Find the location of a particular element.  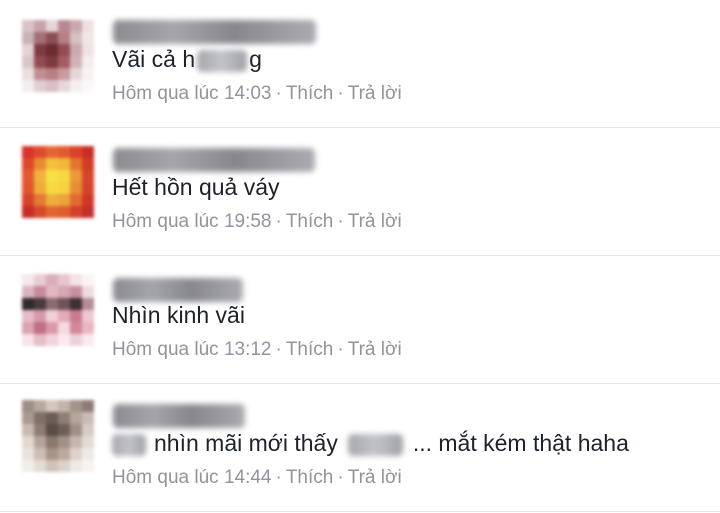

comment-meta: Hôm qua lúc 14:03 · Thích · Trả lời is located at coordinates (257, 94).